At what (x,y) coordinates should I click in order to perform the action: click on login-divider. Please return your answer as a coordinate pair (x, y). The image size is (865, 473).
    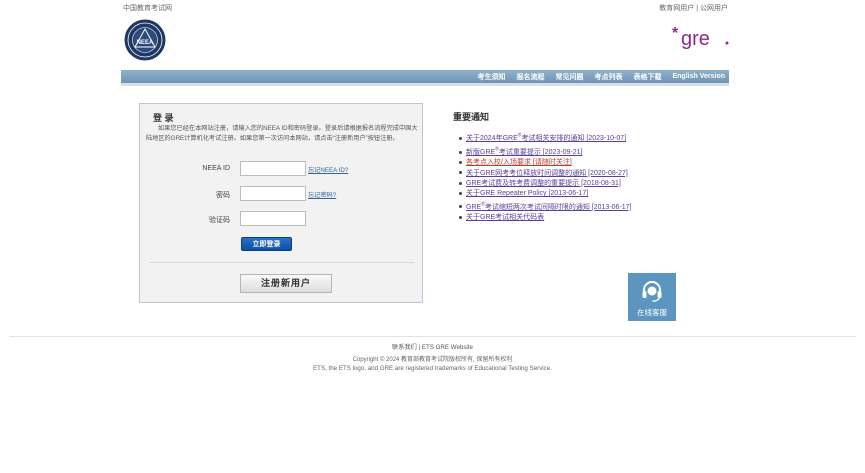
    Looking at the image, I should click on (281, 262).